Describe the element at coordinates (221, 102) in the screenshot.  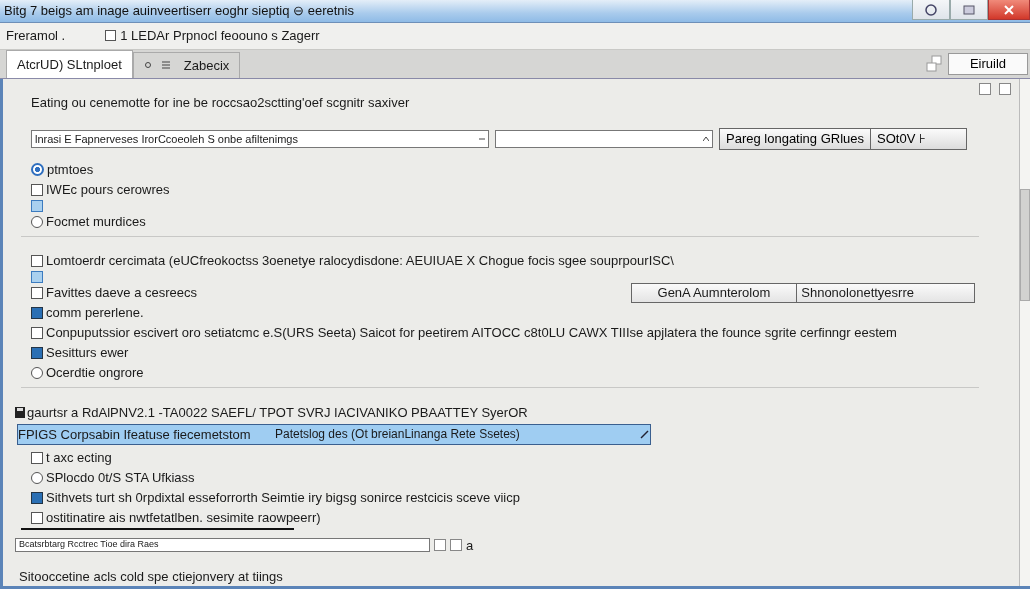
I see `heading: Eating ou cenemotte for ine be roccsao2sctting'oef scgnitr saxiver` at that location.